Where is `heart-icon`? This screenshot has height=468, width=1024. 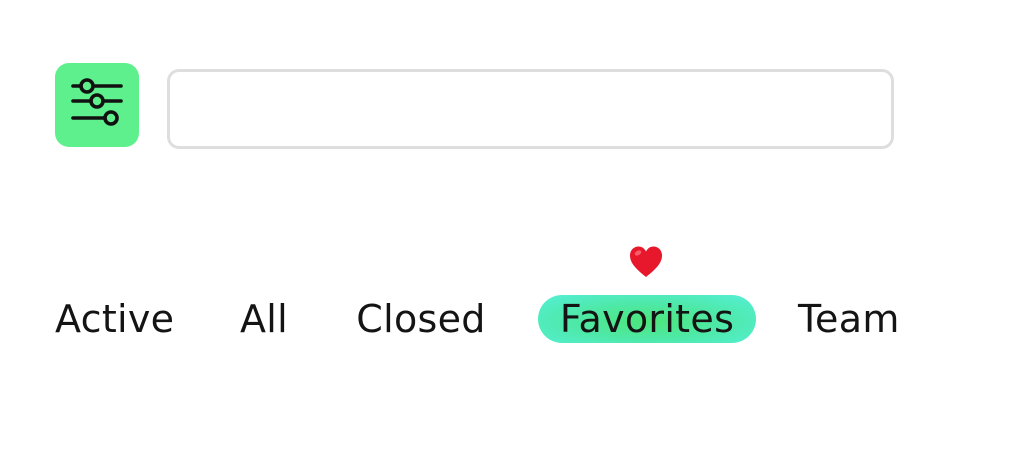
heart-icon is located at coordinates (646, 262).